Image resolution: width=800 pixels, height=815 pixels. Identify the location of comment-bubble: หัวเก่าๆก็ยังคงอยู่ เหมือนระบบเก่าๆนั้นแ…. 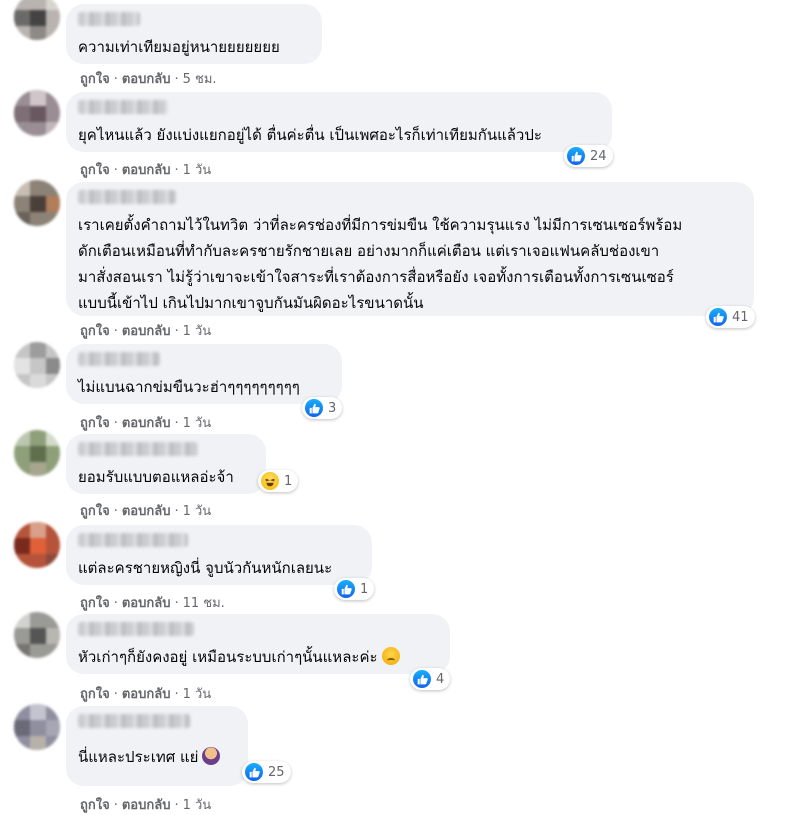
(258, 644).